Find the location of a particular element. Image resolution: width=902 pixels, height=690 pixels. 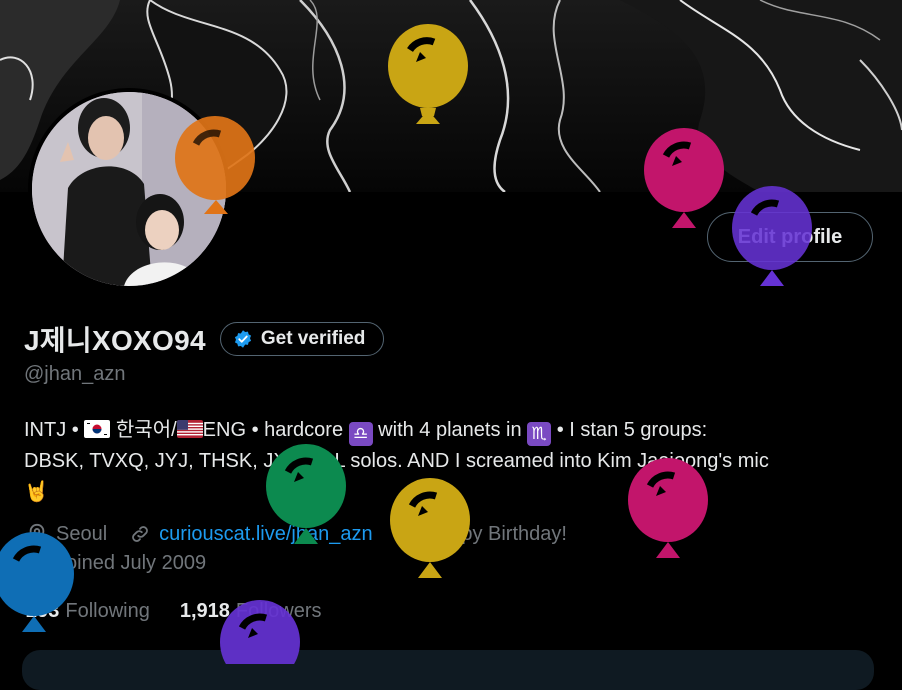

link-icon is located at coordinates (140, 534).